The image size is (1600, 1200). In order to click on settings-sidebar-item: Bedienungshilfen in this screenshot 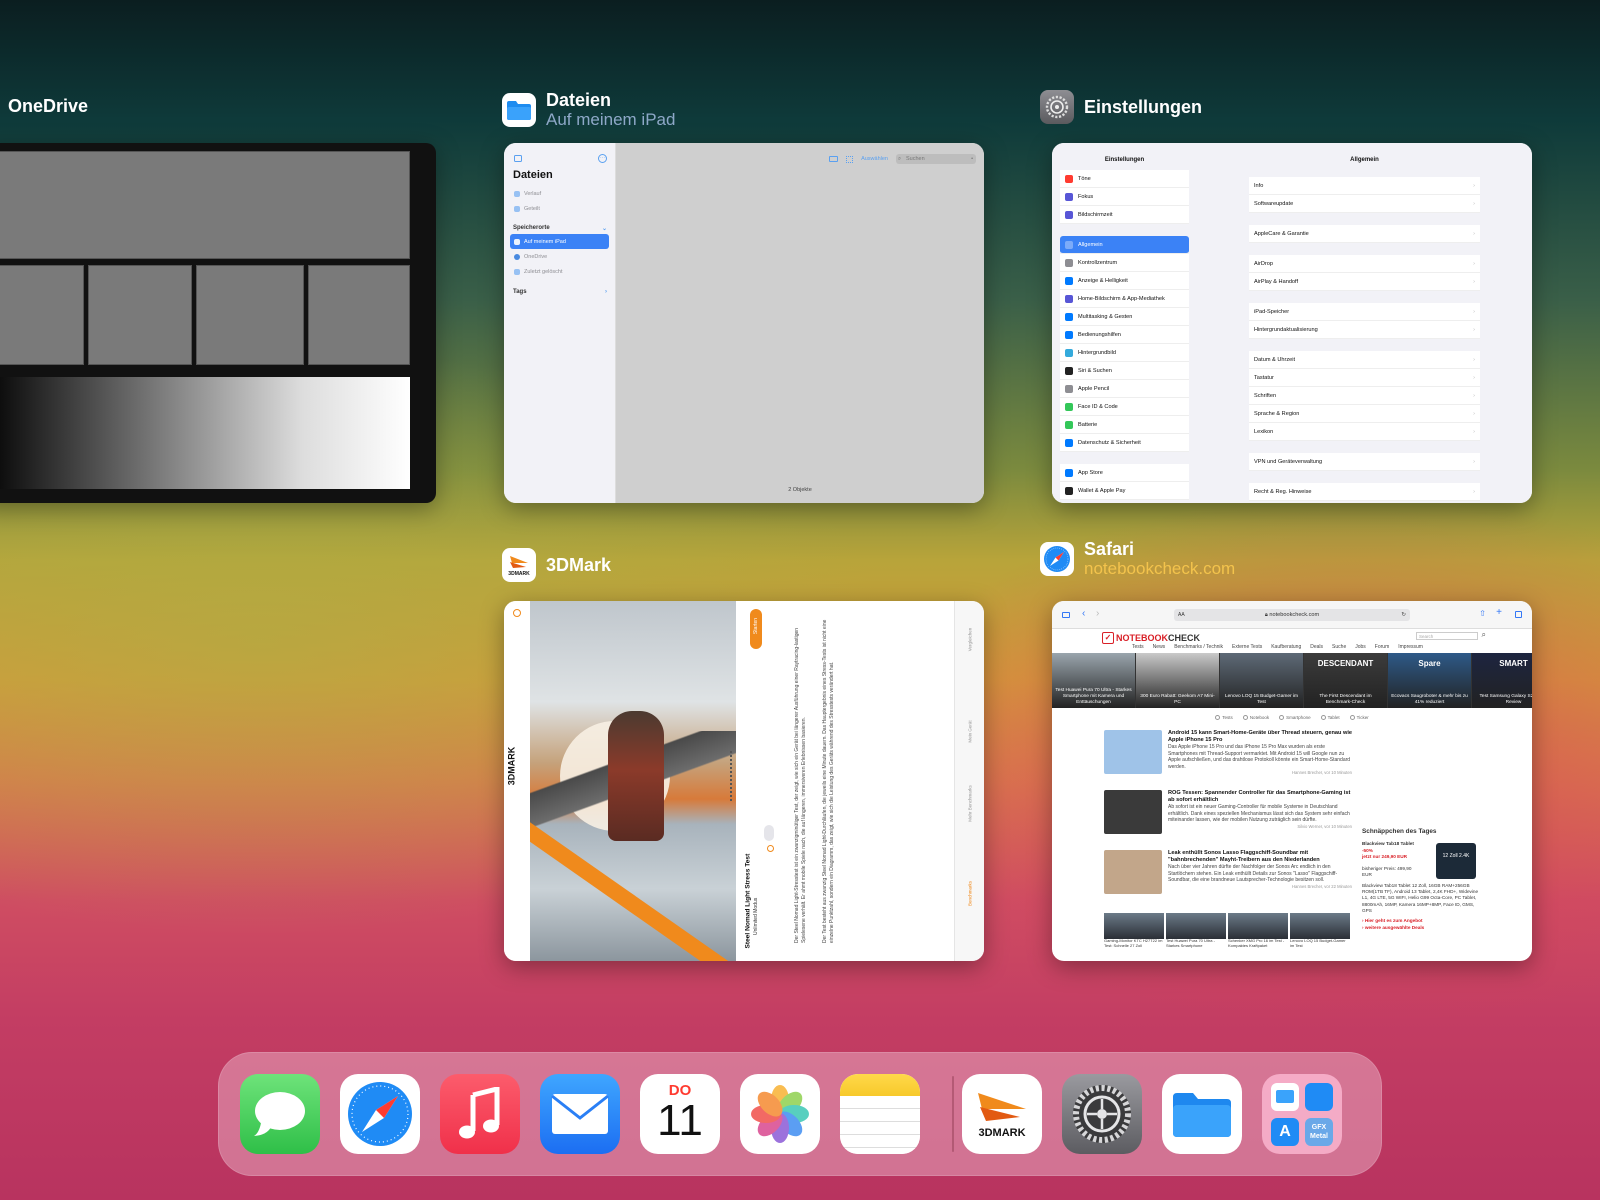, I will do `click(1124, 335)`.